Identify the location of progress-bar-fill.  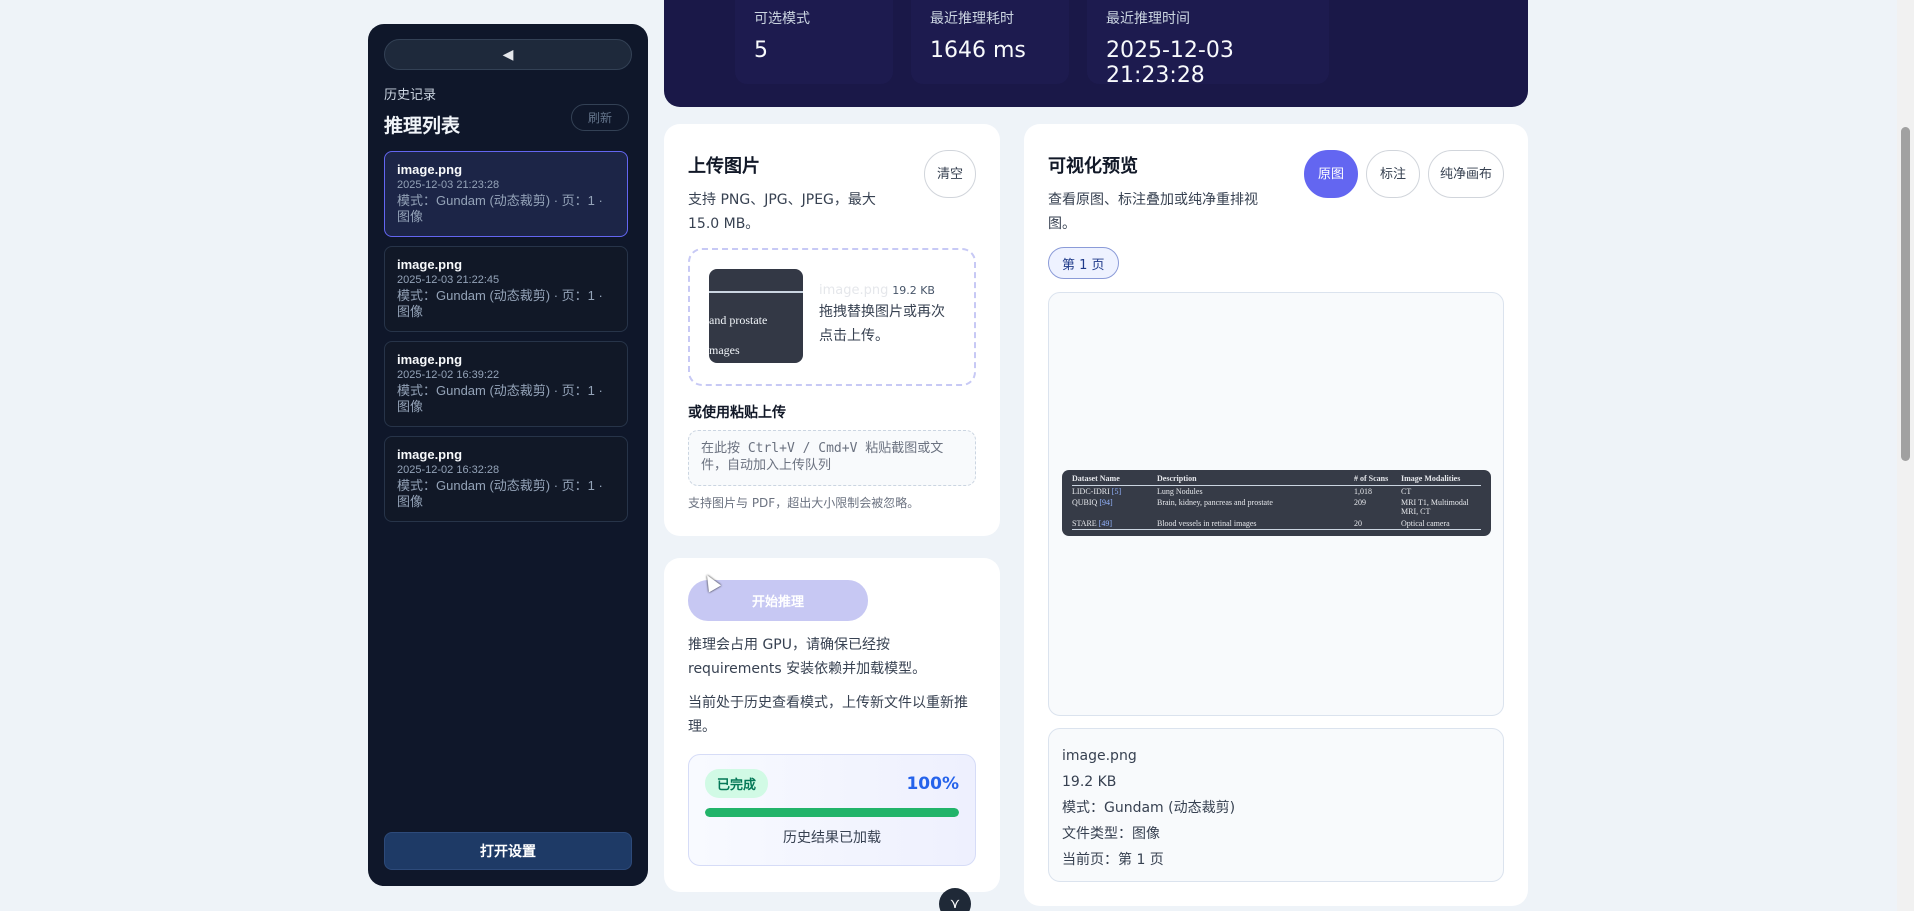
(832, 812).